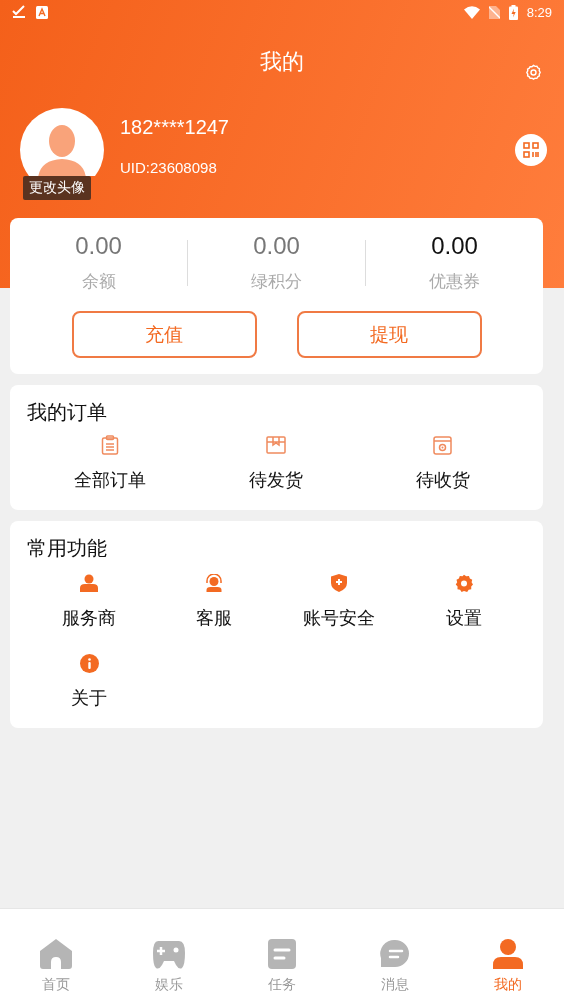 This screenshot has width=564, height=1002. What do you see at coordinates (276, 445) in the screenshot?
I see `box-icon` at bounding box center [276, 445].